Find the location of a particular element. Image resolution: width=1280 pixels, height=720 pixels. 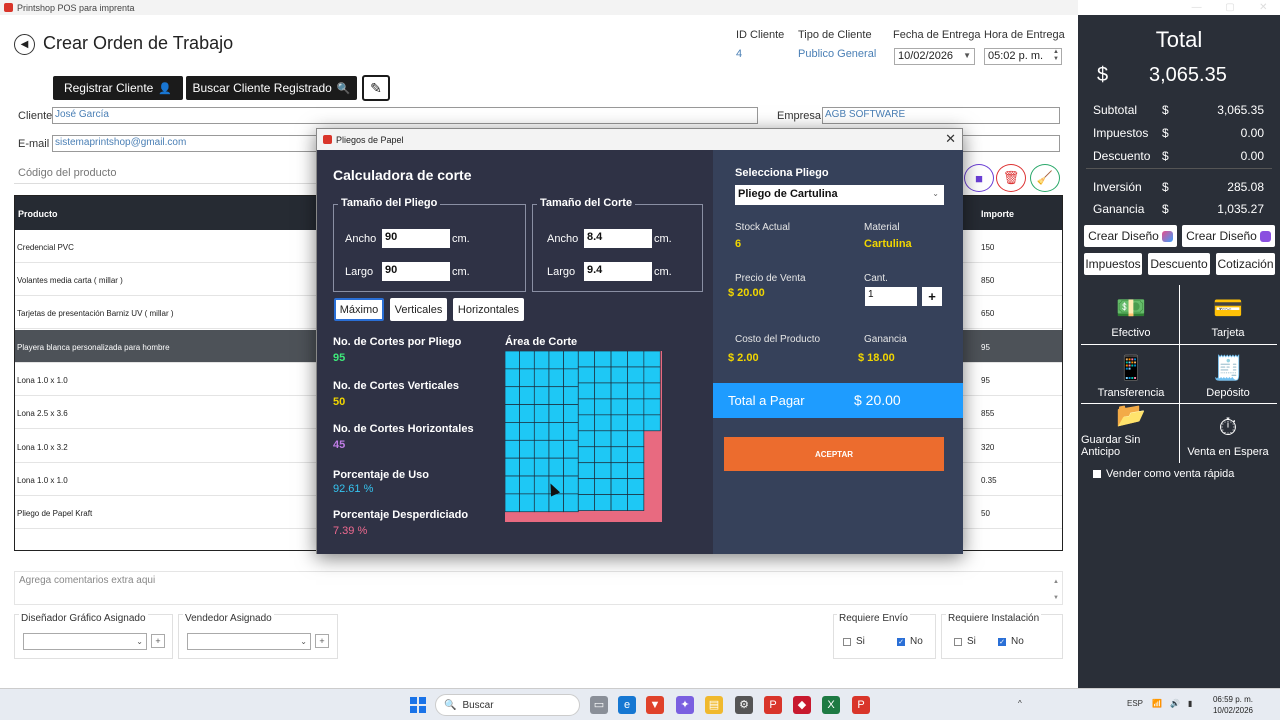

close-window-icon: ✕ is located at coordinates (1263, 7).